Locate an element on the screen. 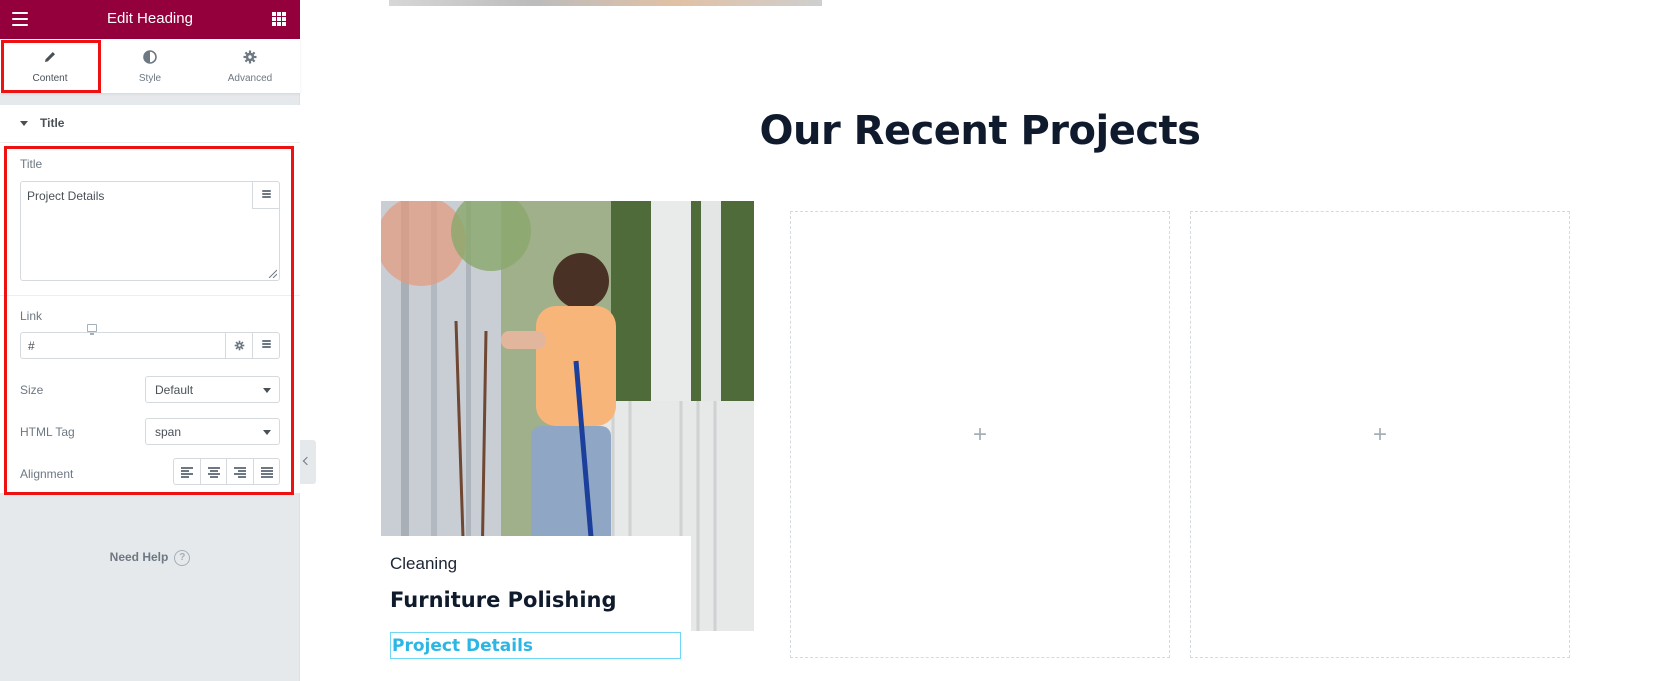 This screenshot has height=681, width=1660. tab-style: Style is located at coordinates (150, 66).